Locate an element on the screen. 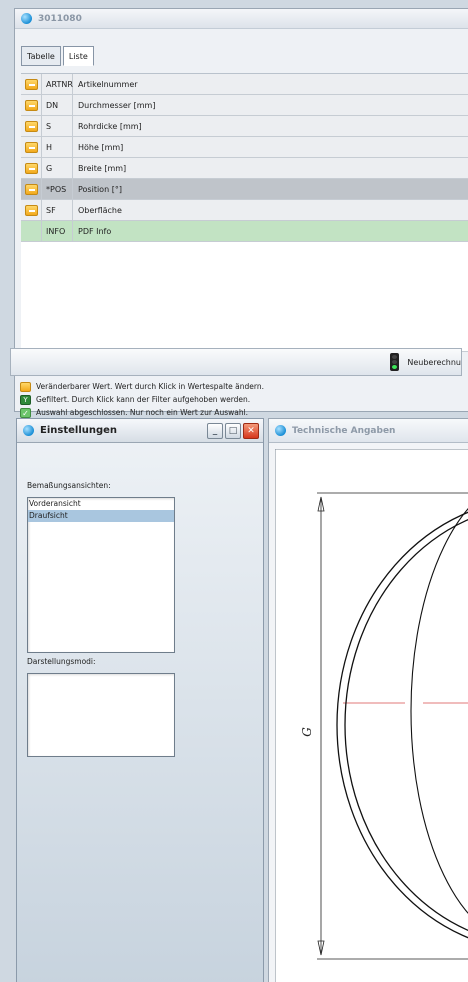 This screenshot has height=982, width=468. list-row-s: S Rohrdicke [mm] is located at coordinates (244, 126).